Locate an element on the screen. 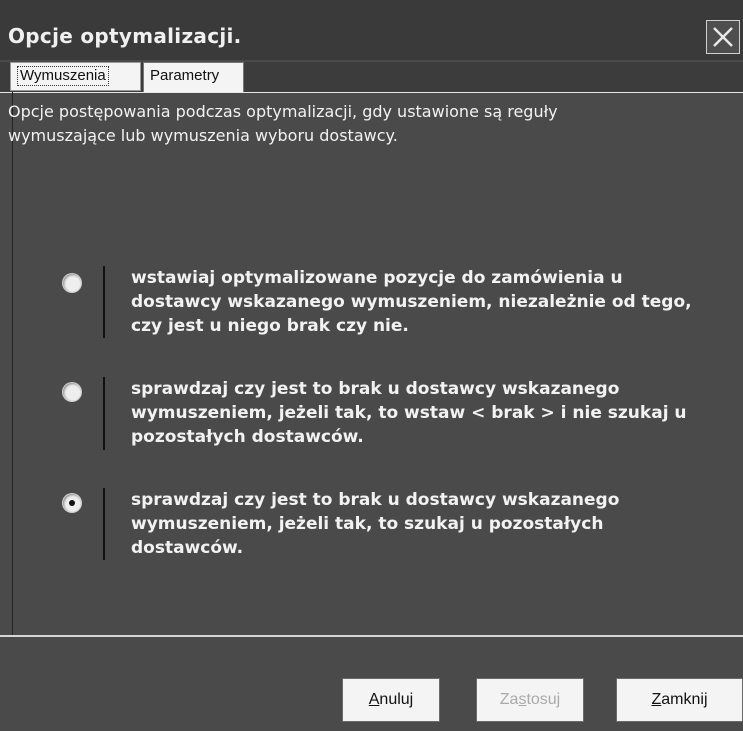 The width and height of the screenshot is (743, 731). cancel-accel: A is located at coordinates (374, 699).